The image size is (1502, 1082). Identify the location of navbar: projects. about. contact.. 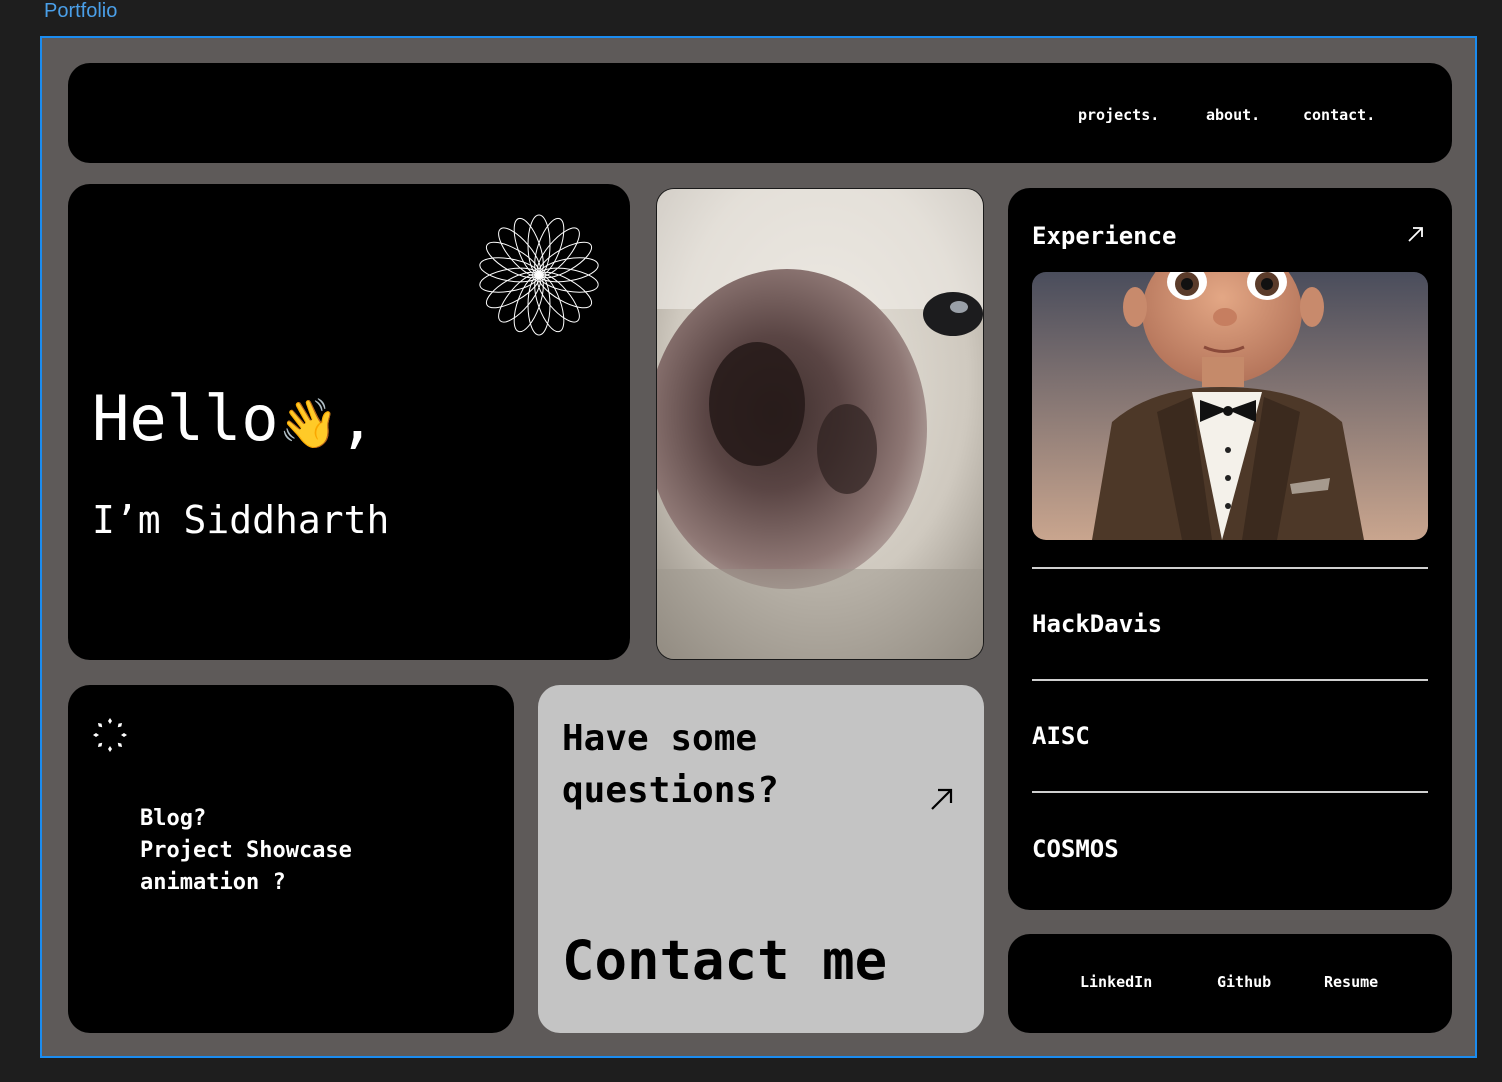
(760, 113).